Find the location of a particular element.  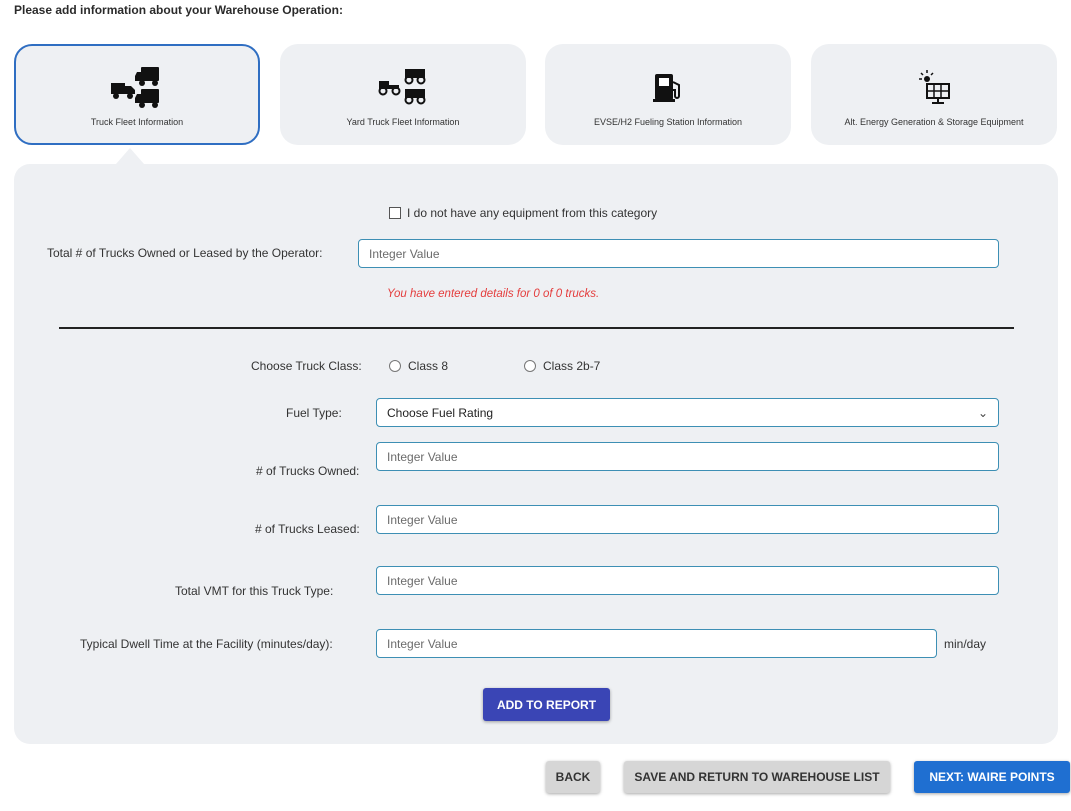

truck-fleet-icon is located at coordinates (137, 87).